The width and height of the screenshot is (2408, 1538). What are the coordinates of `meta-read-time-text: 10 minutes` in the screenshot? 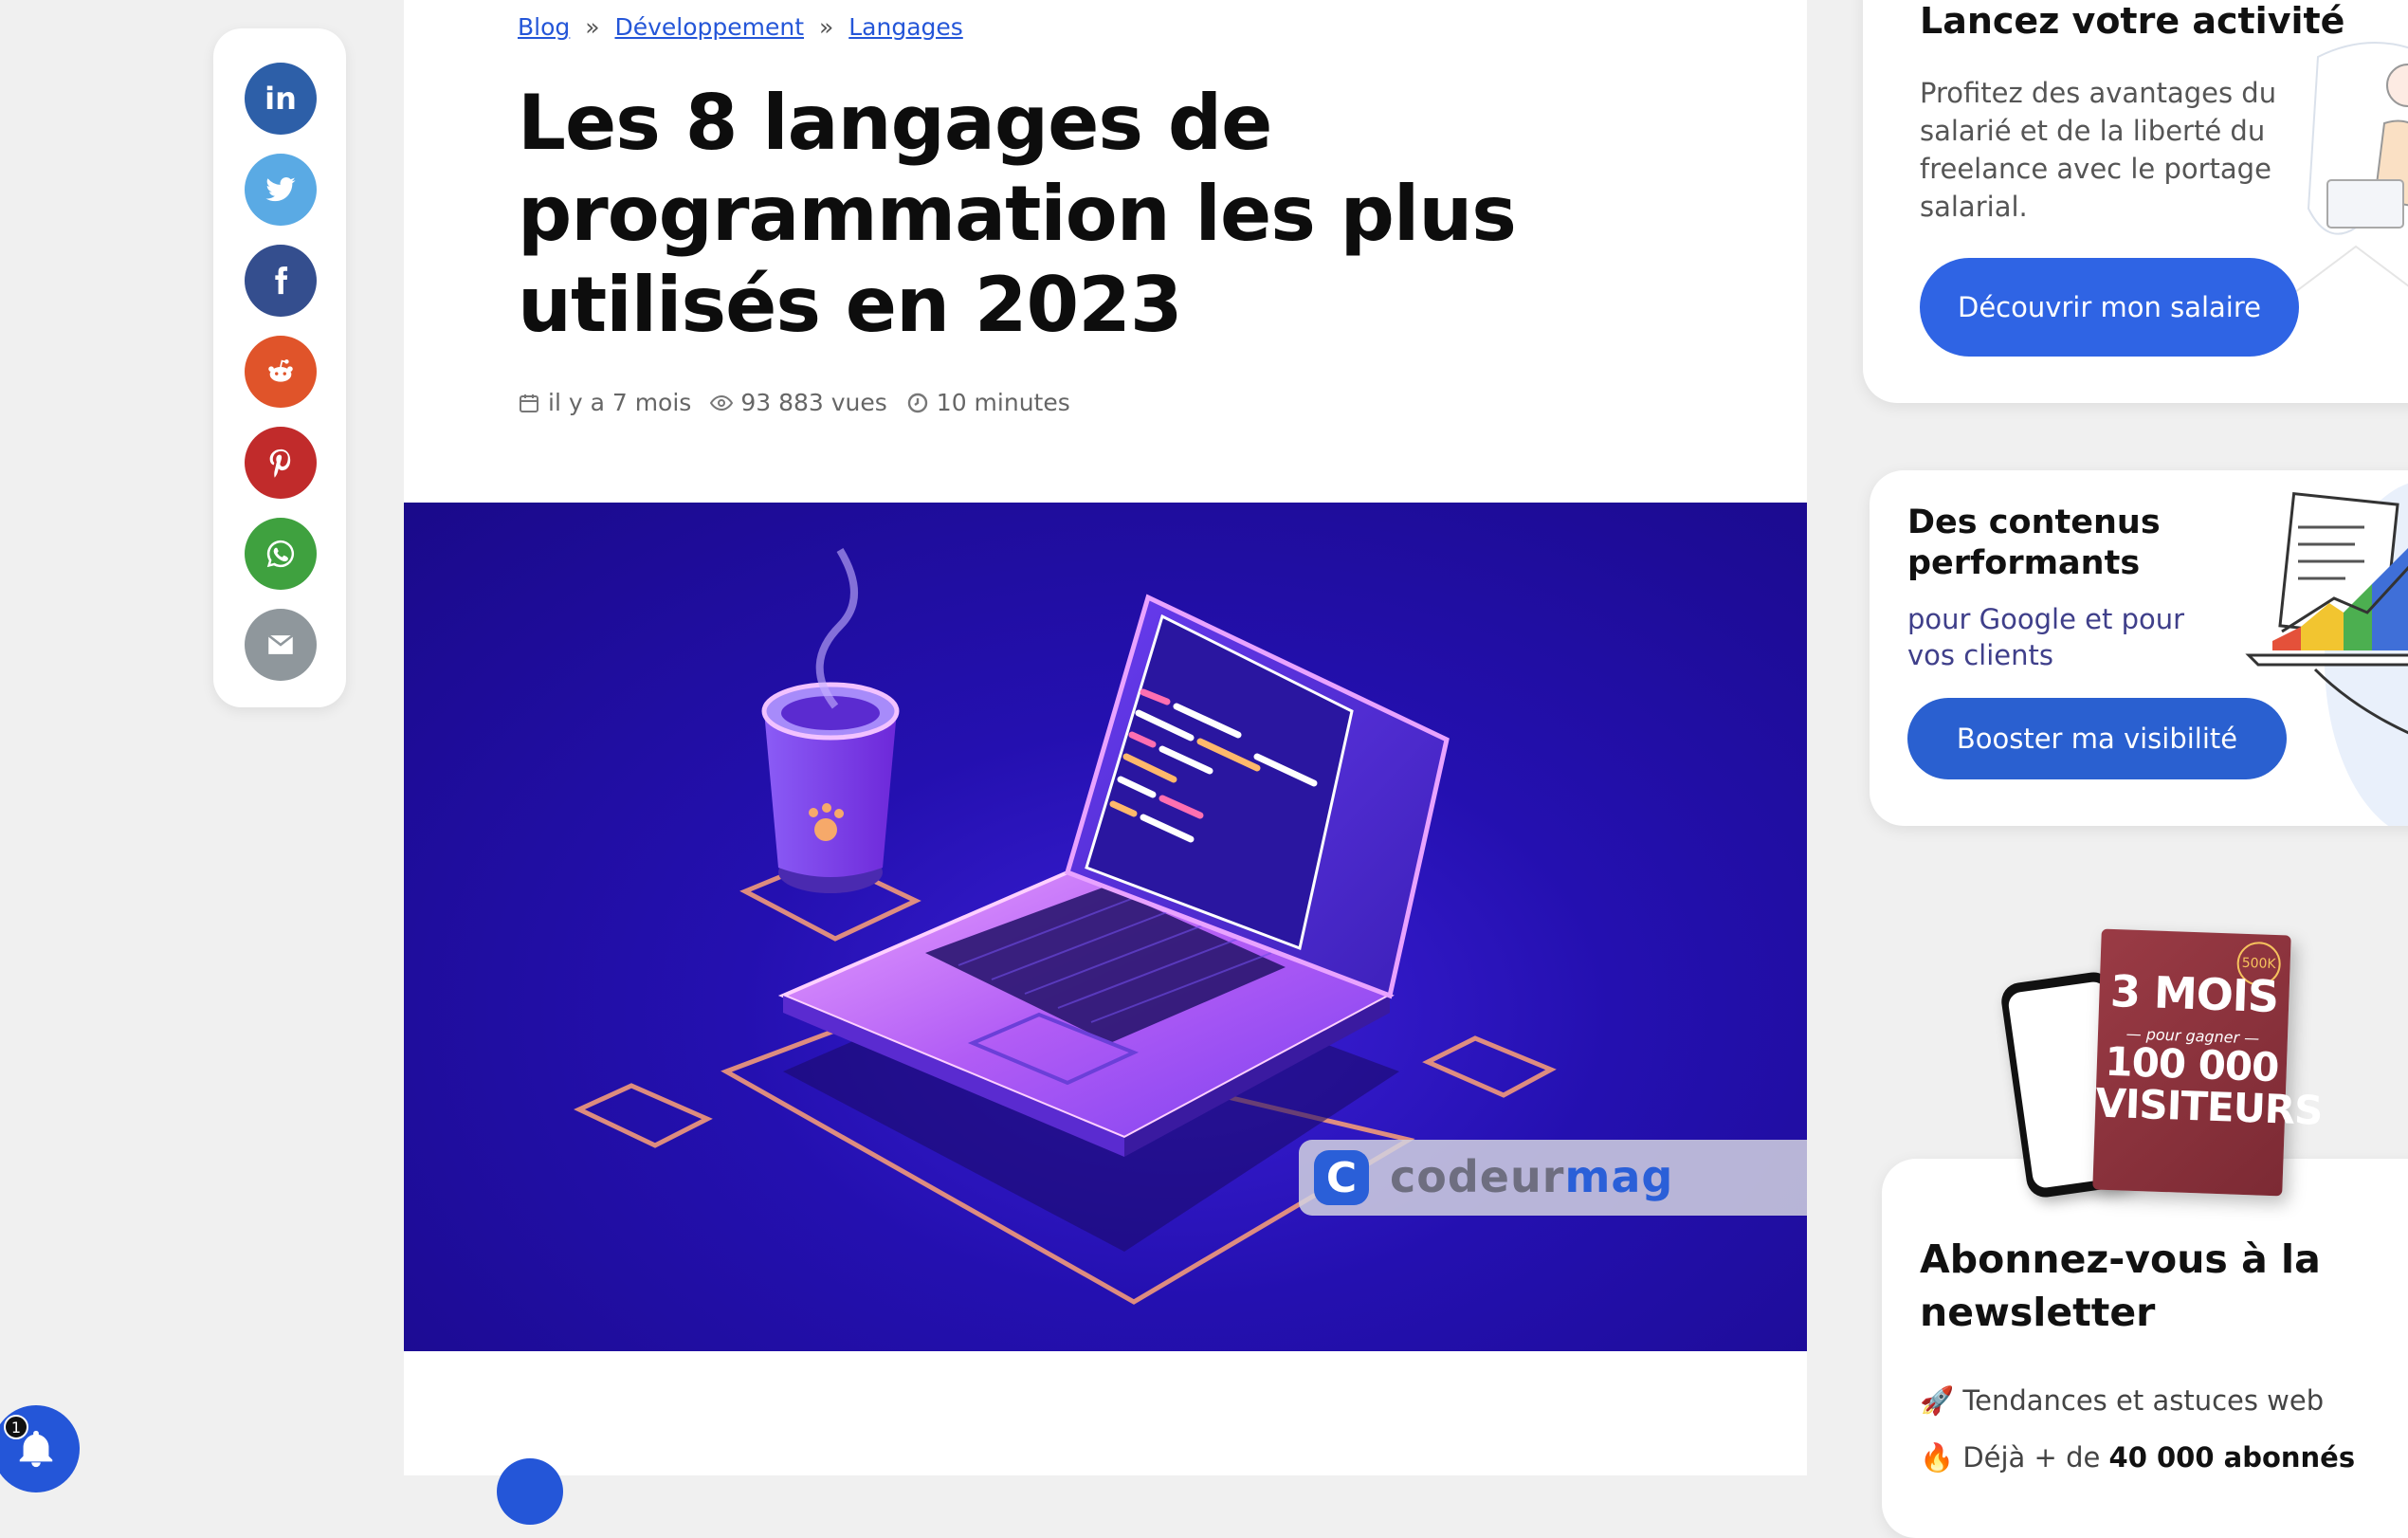 It's located at (1003, 402).